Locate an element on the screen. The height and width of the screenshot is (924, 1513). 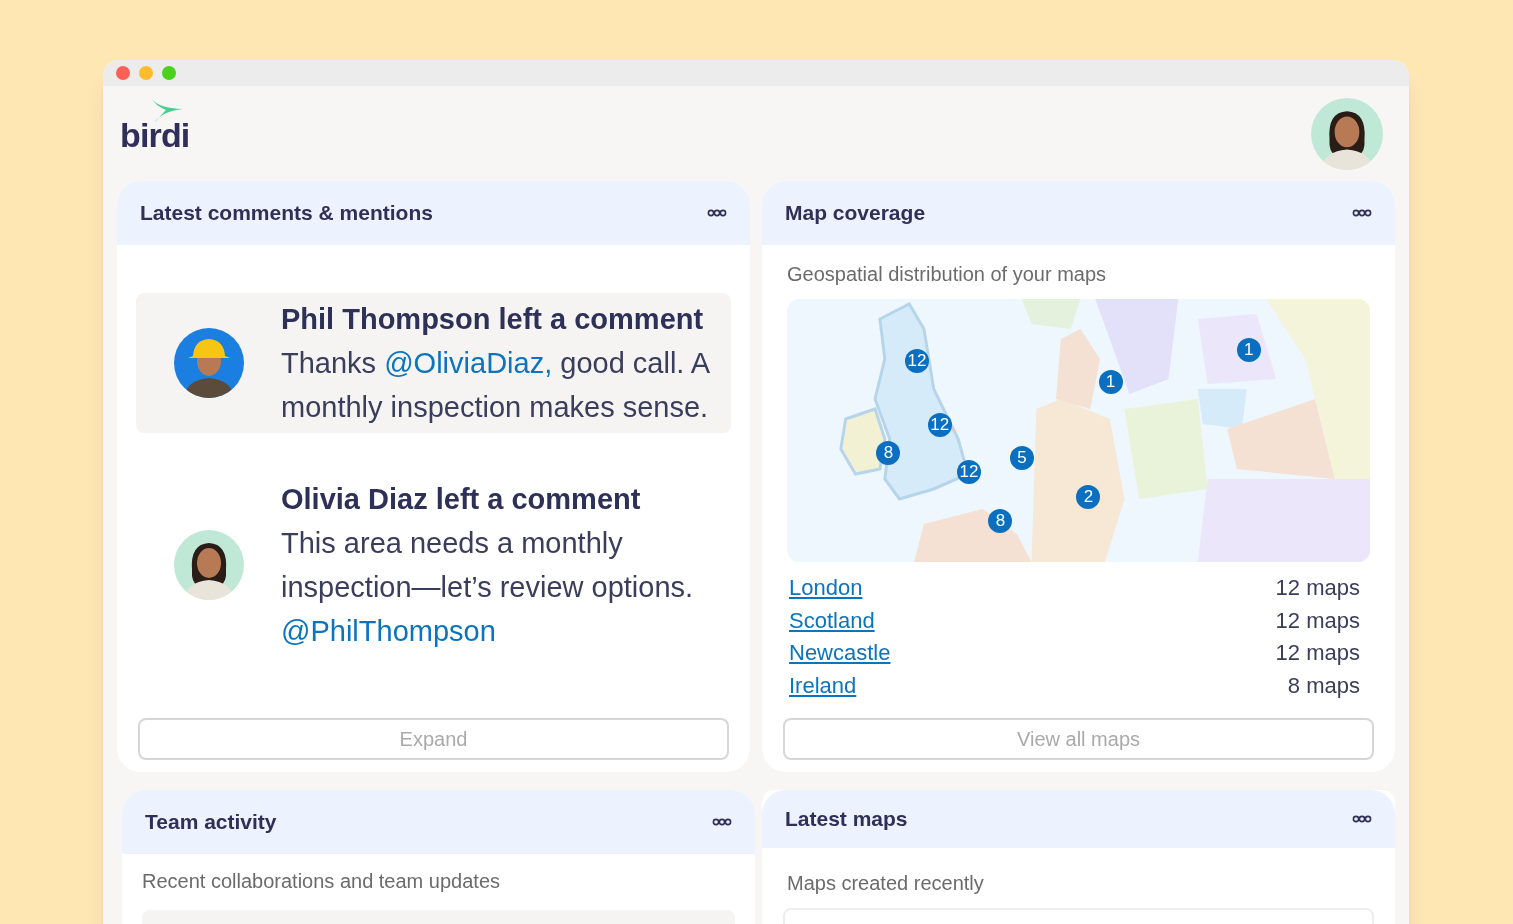
map-count: 8 maps is located at coordinates (1323, 685).